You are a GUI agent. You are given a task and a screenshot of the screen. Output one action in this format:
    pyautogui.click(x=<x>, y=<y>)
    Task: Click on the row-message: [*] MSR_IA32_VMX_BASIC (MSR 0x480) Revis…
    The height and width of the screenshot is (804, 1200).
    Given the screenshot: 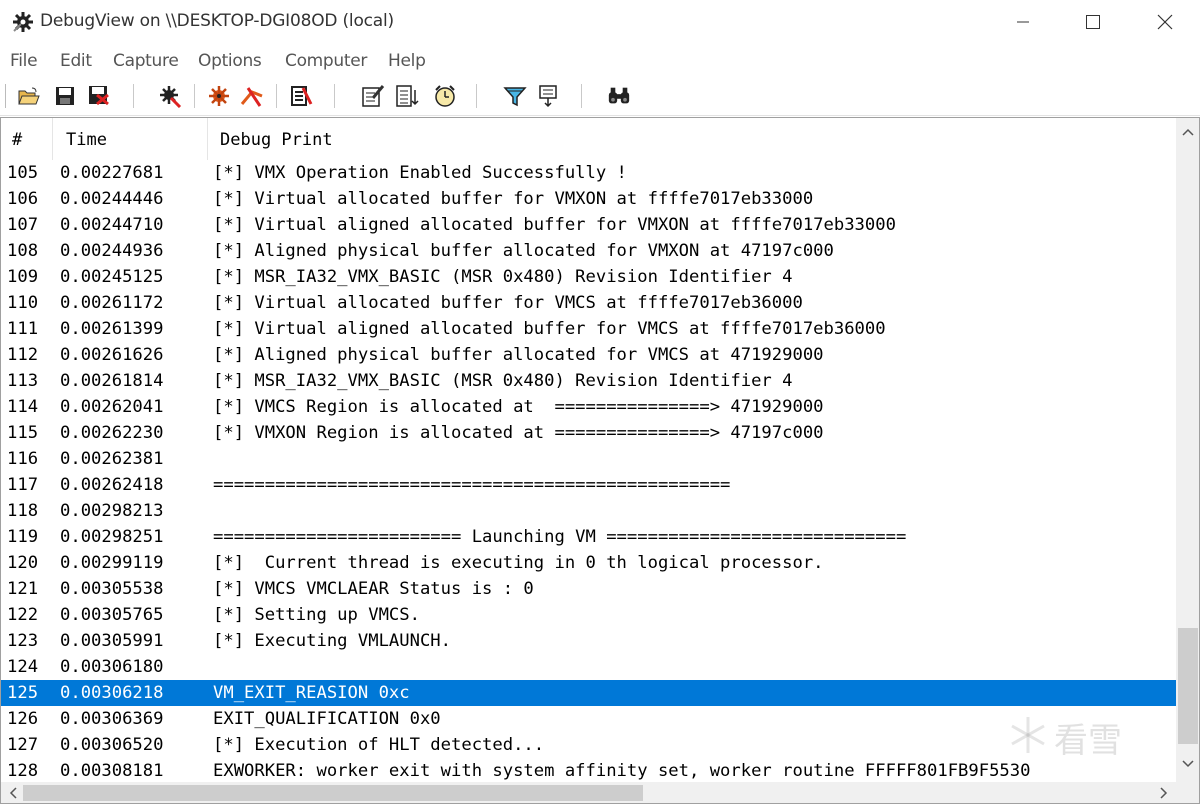 What is the action you would take?
    pyautogui.click(x=503, y=381)
    